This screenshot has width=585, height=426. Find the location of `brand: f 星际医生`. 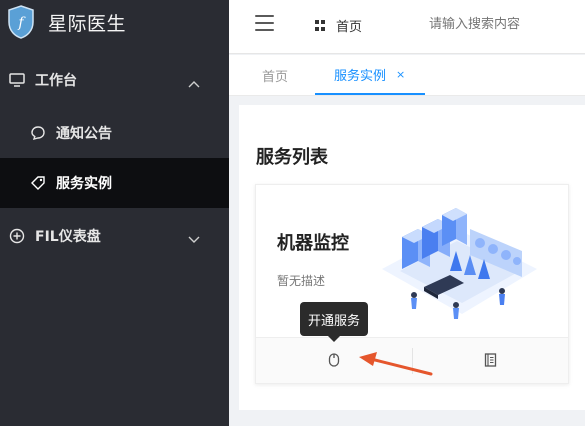

brand: f 星际医生 is located at coordinates (114, 22).